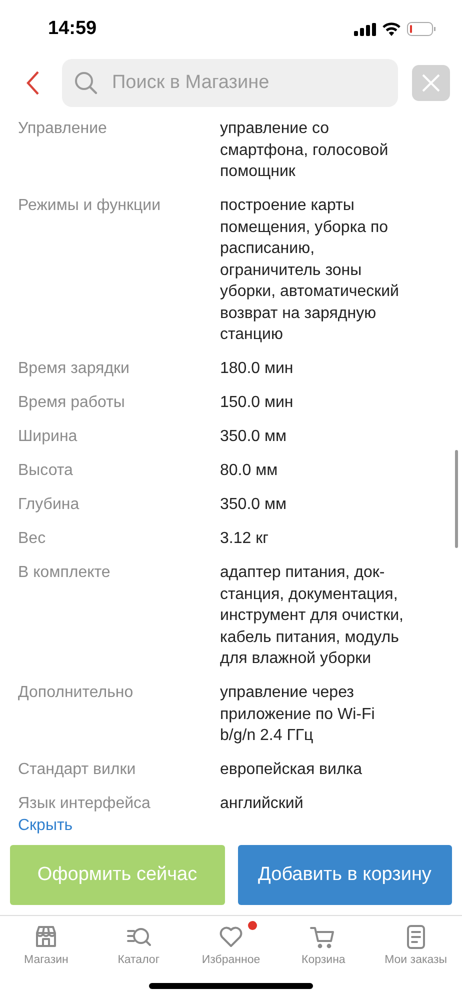 This screenshot has height=999, width=462. I want to click on spec-value: 3.12 кг, so click(245, 539).